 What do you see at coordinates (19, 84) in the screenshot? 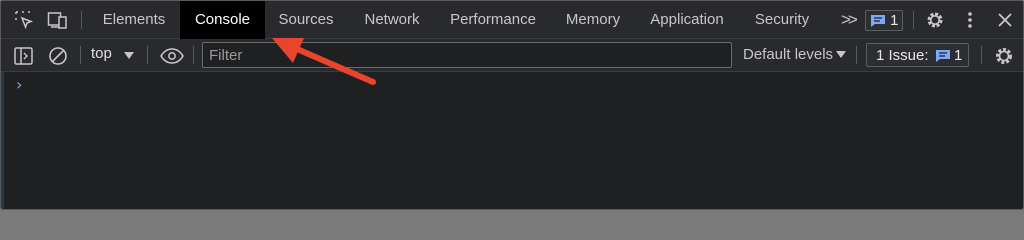
I see `console-prompt-chevron-icon: ›` at bounding box center [19, 84].